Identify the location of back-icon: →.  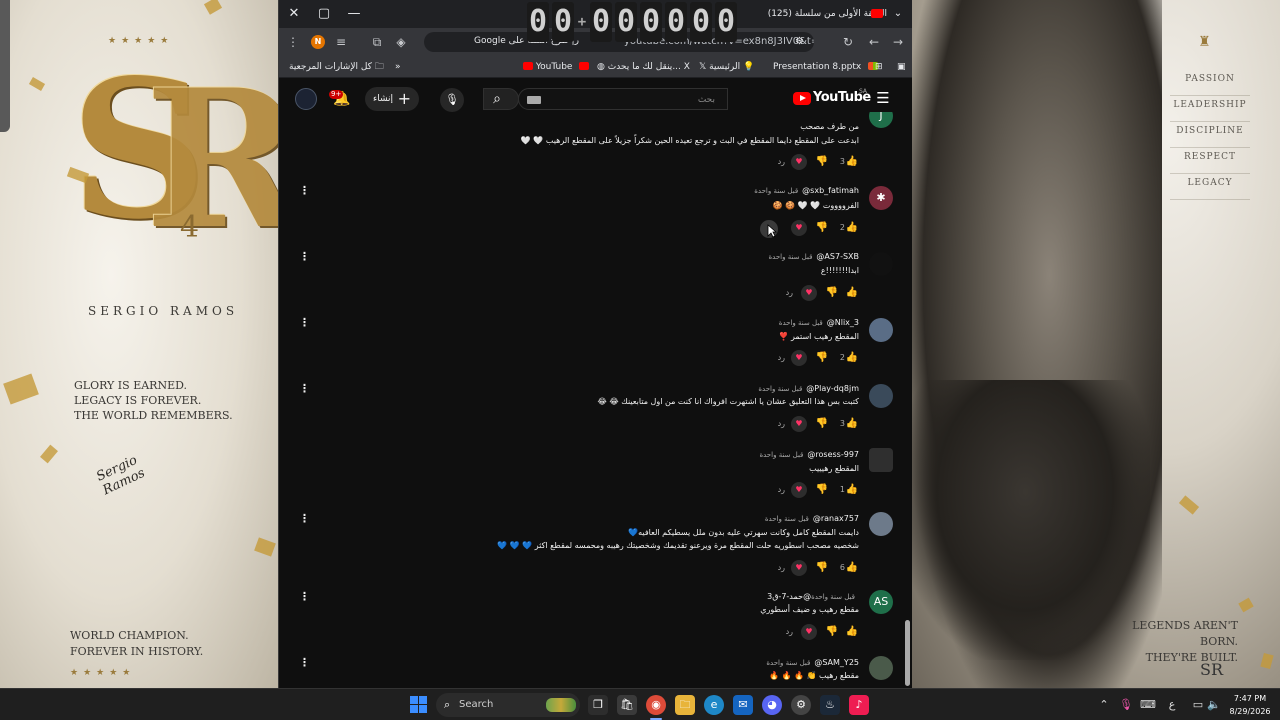
(898, 42).